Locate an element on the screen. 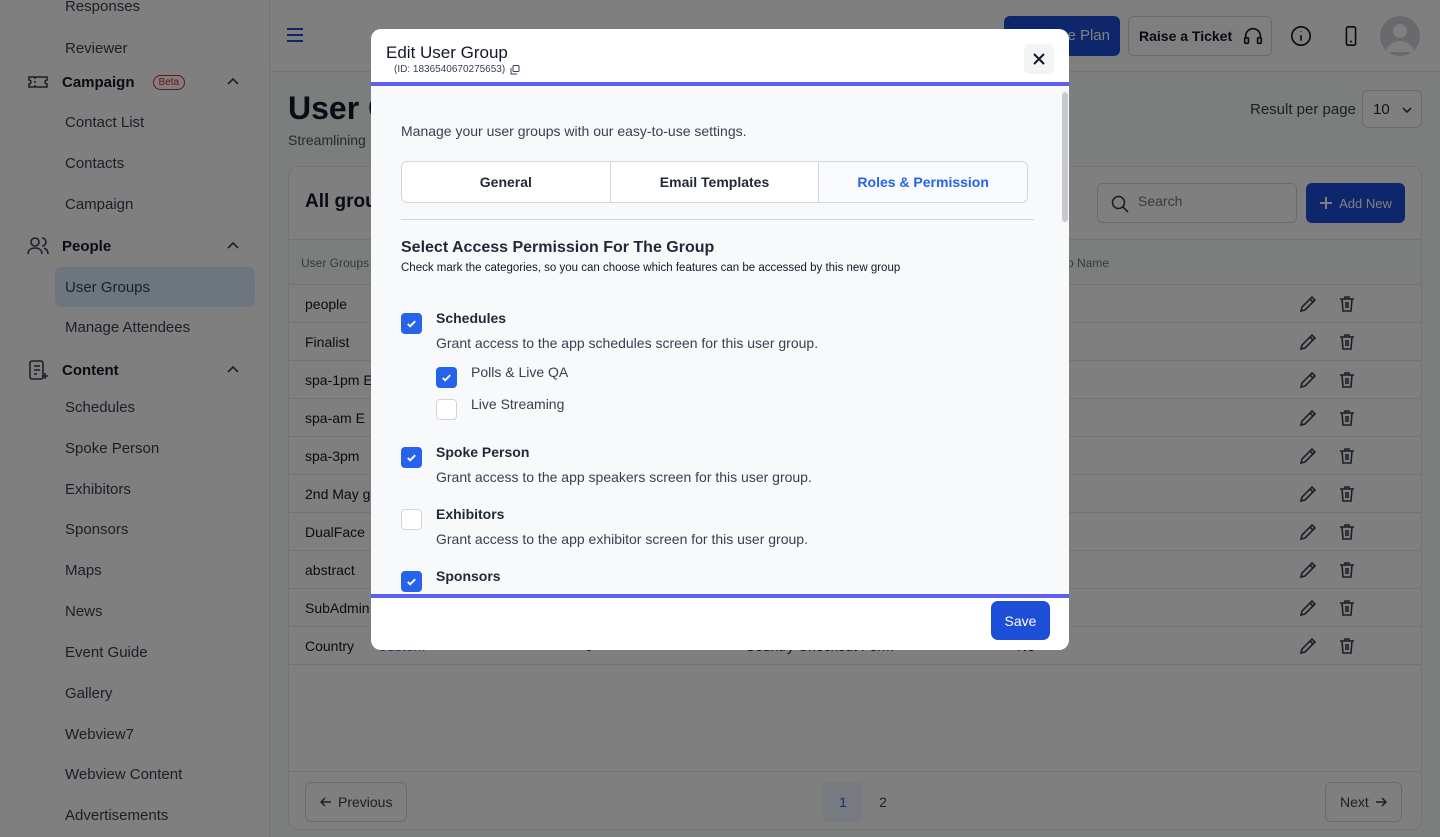 This screenshot has width=1440, height=837. permission-name: Spoke Person is located at coordinates (483, 452).